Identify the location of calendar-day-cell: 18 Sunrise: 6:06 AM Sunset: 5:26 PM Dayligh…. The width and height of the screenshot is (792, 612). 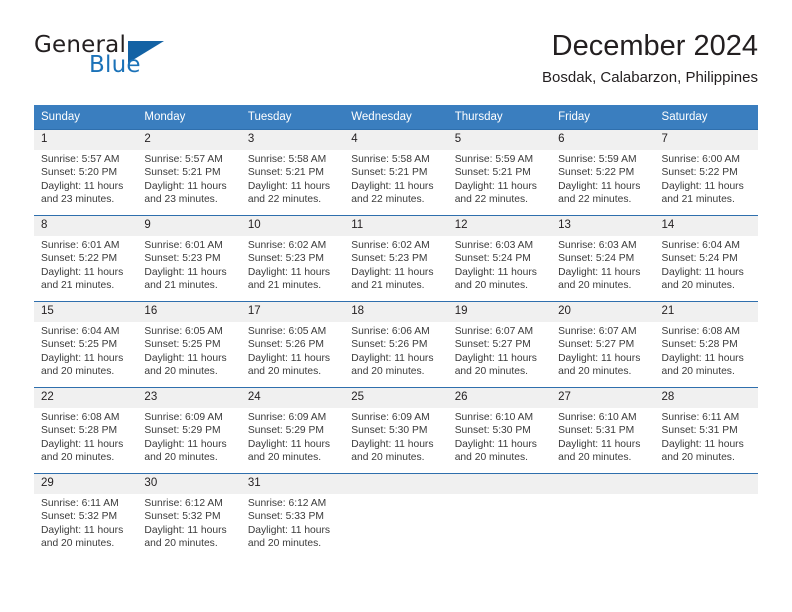
(396, 344).